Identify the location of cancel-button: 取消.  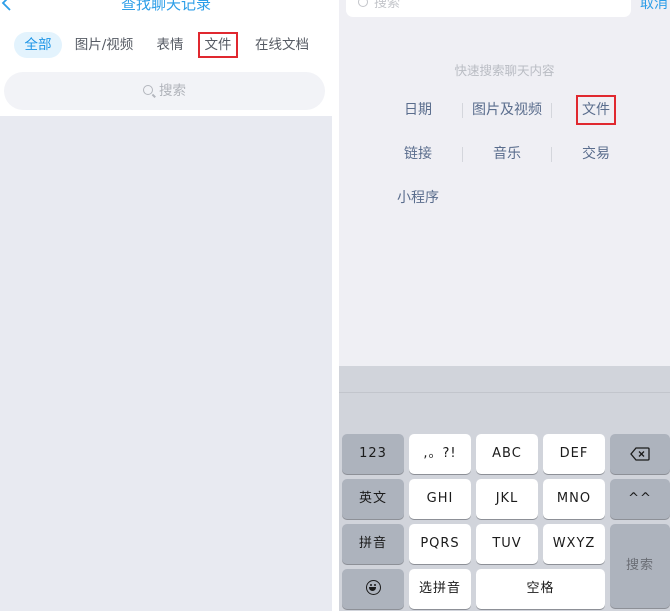
(654, 6).